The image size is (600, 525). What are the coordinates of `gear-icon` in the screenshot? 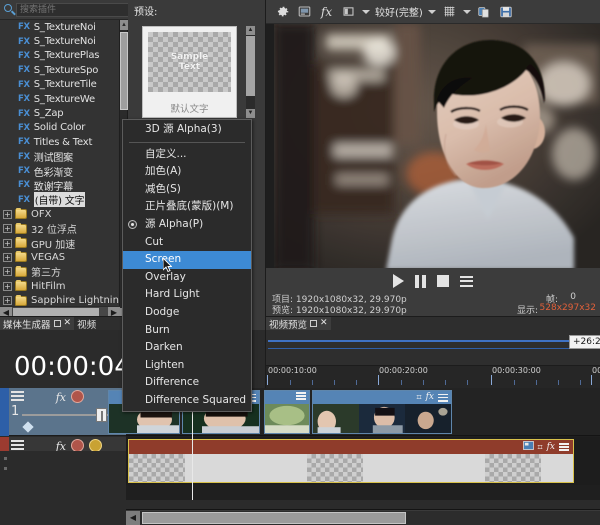 It's located at (282, 11).